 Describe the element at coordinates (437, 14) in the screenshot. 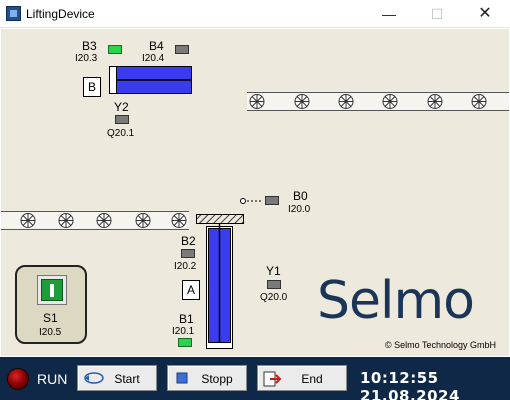

I see `maximize-button: ☐` at that location.